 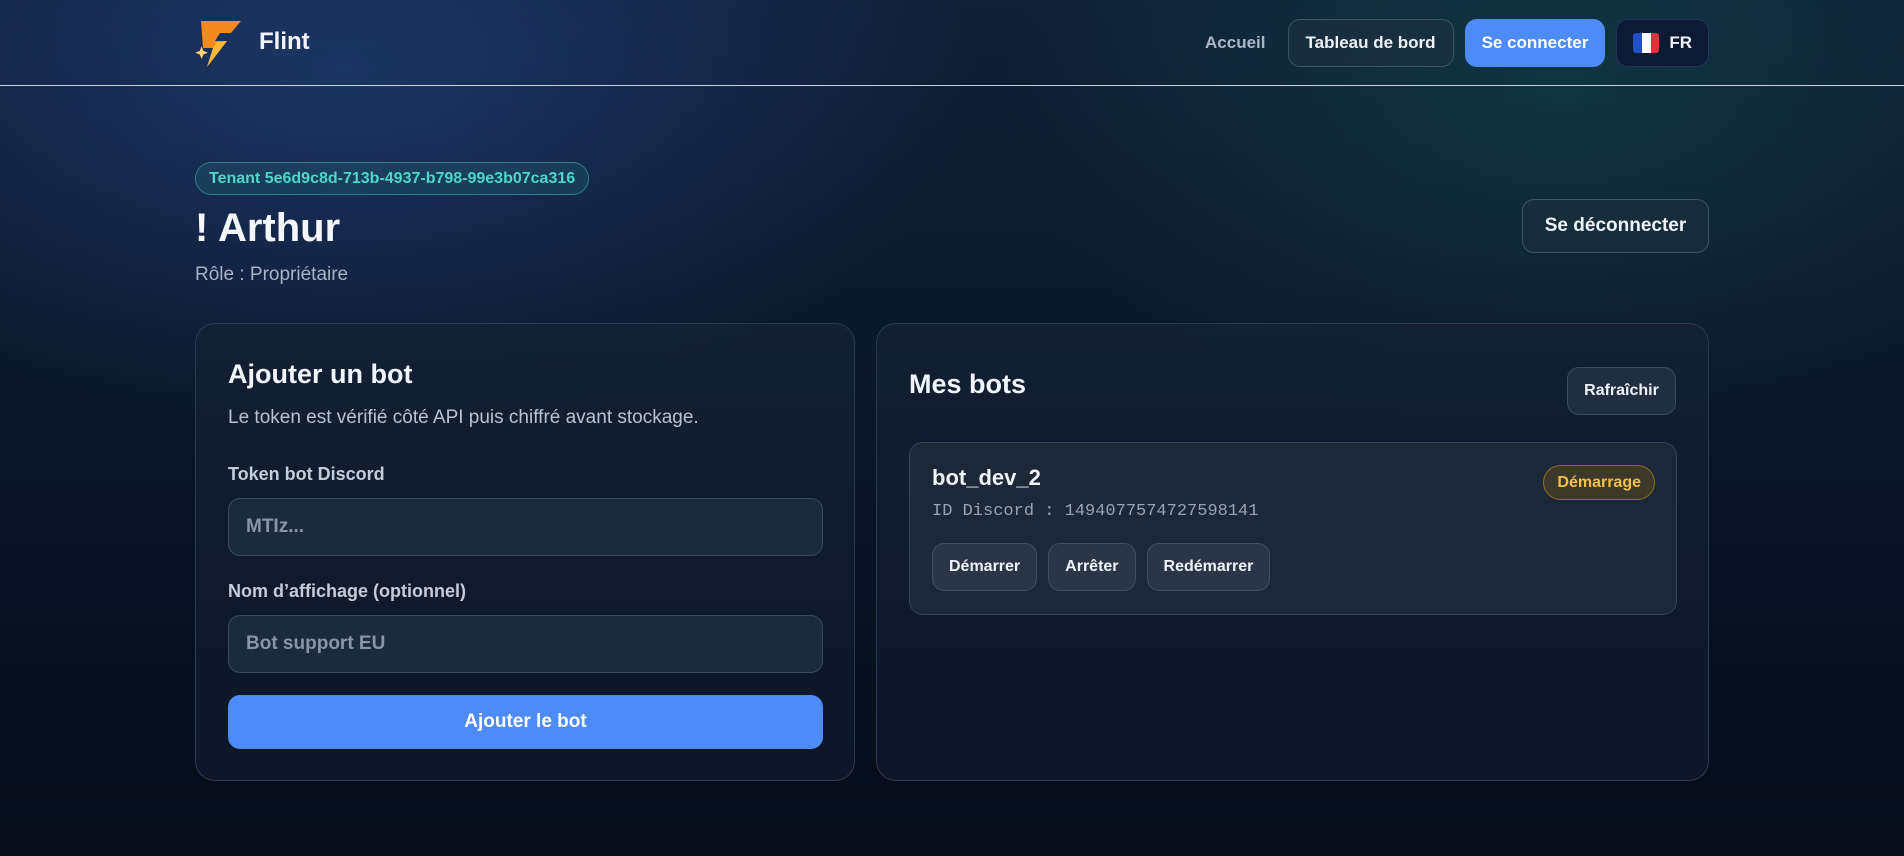 I want to click on brand-name: Flint, so click(x=284, y=42).